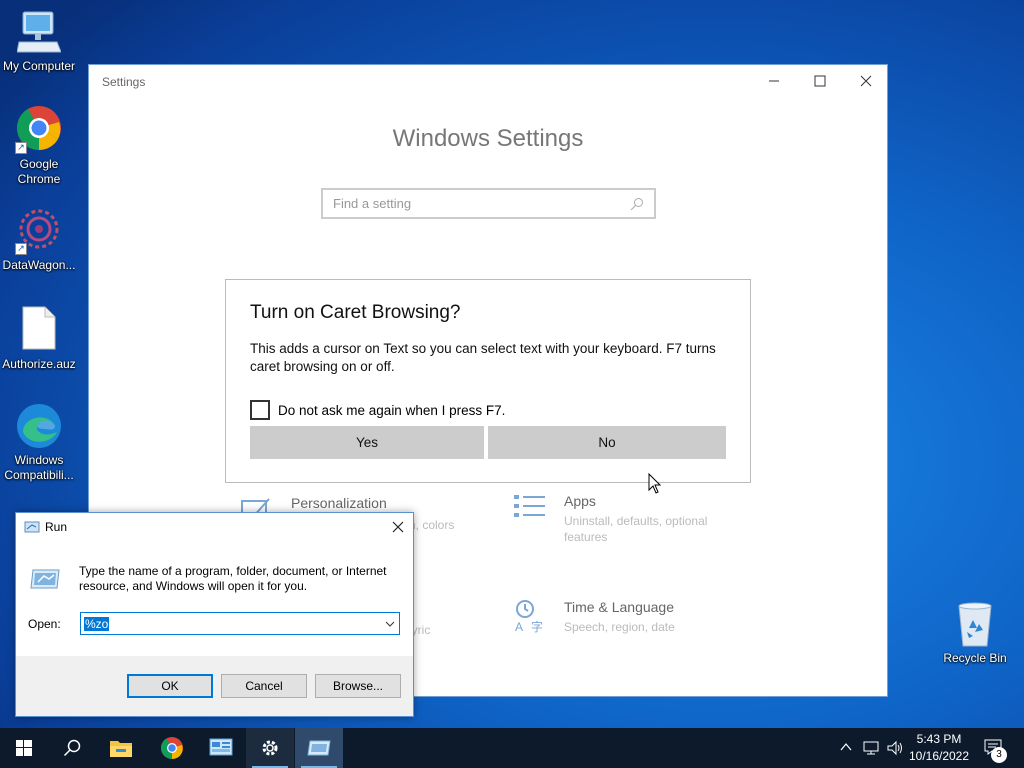 The height and width of the screenshot is (768, 1024). Describe the element at coordinates (846, 747) in the screenshot. I see `chevron-up-icon` at that location.